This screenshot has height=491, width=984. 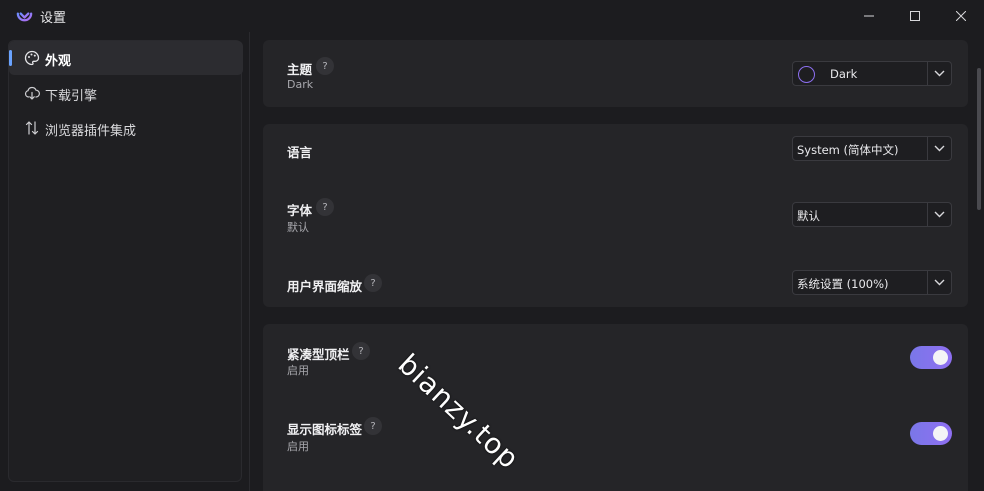 I want to click on compact-topbar-status: 启用, so click(x=298, y=370).